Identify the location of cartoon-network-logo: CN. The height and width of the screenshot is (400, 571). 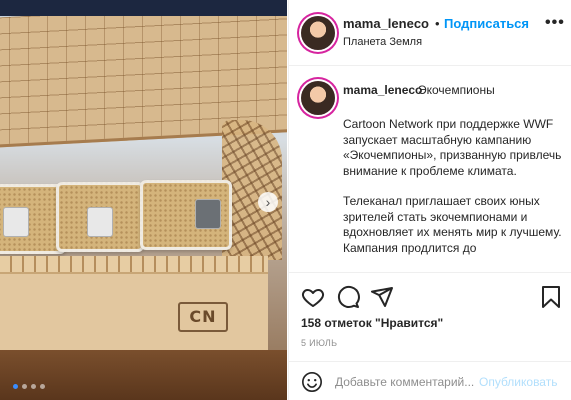
(203, 317).